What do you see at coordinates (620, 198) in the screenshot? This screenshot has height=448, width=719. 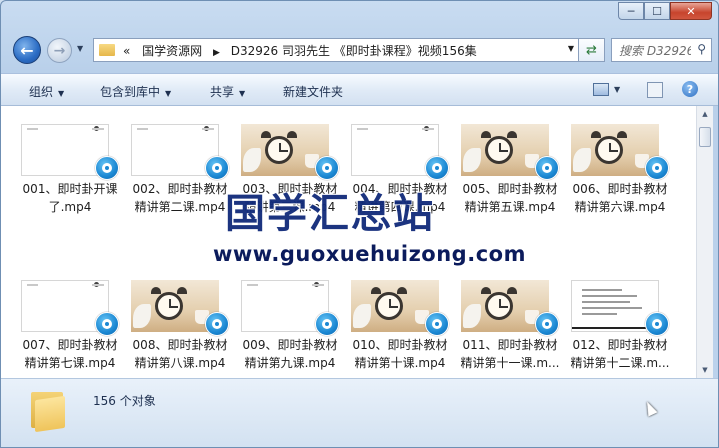 I see `file-name: 006、即时卦教材精讲第六课.mp4` at bounding box center [620, 198].